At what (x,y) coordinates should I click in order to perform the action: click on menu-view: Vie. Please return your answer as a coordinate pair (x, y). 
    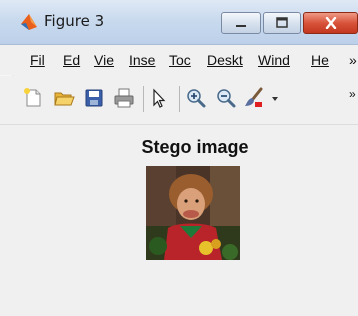
    Looking at the image, I should click on (104, 60).